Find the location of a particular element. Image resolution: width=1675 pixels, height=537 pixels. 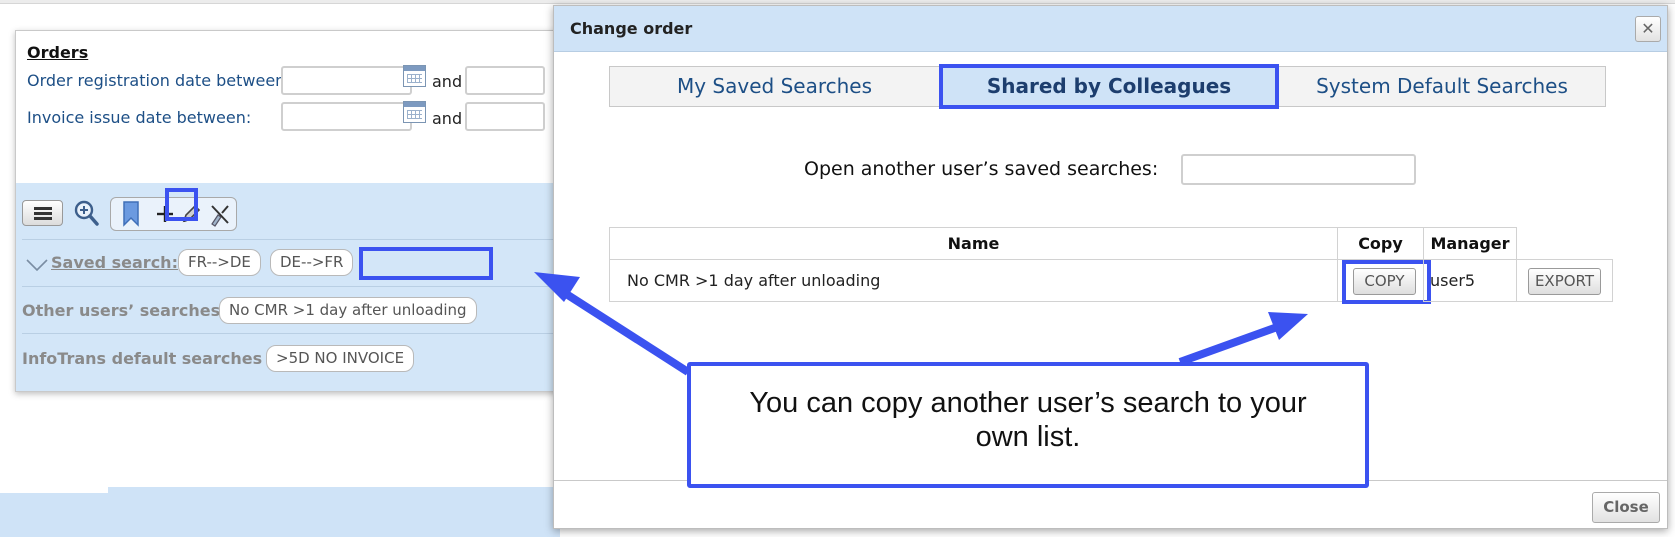

other-users-search-chip: No CMR >1 day after unloading is located at coordinates (348, 310).